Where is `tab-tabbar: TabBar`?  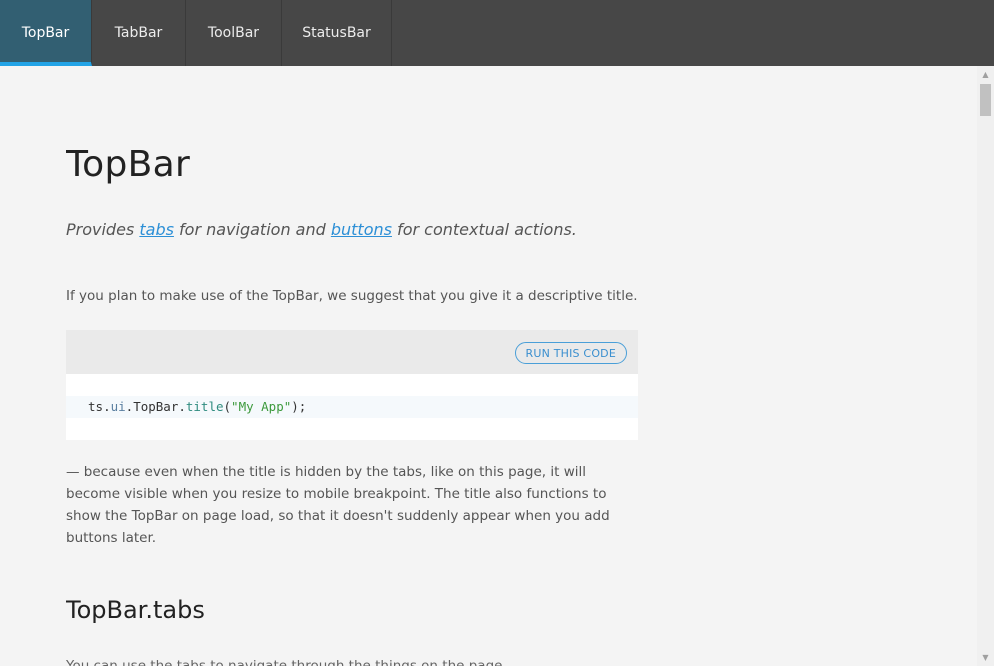 tab-tabbar: TabBar is located at coordinates (139, 33).